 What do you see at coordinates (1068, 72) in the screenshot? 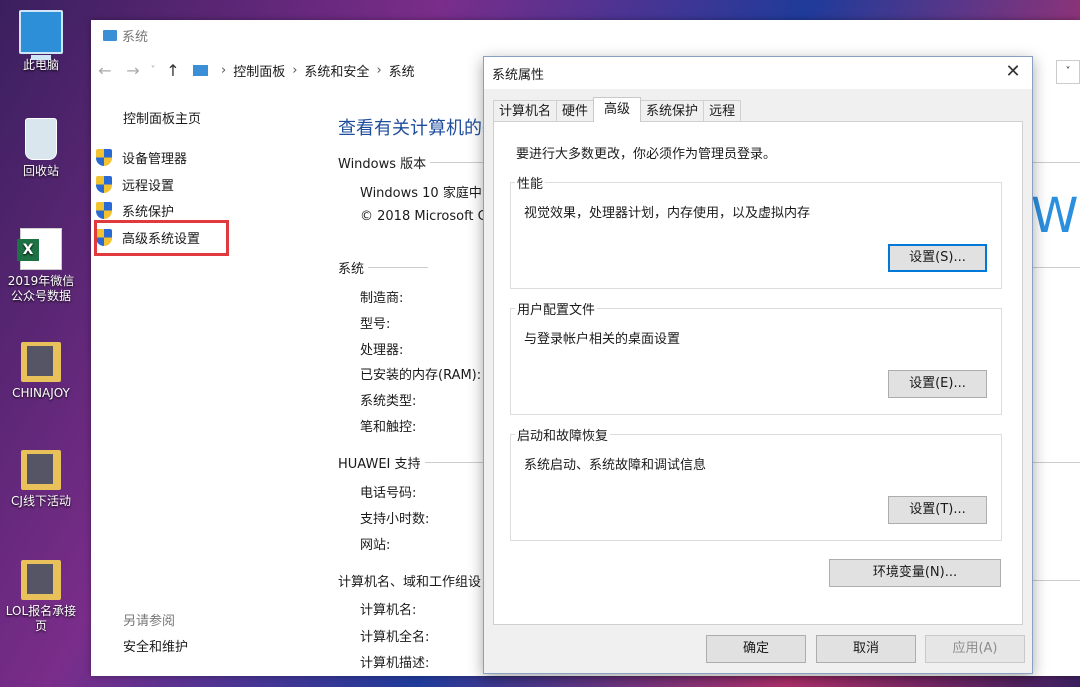
I see `address-dropdown-icon: ˅` at bounding box center [1068, 72].